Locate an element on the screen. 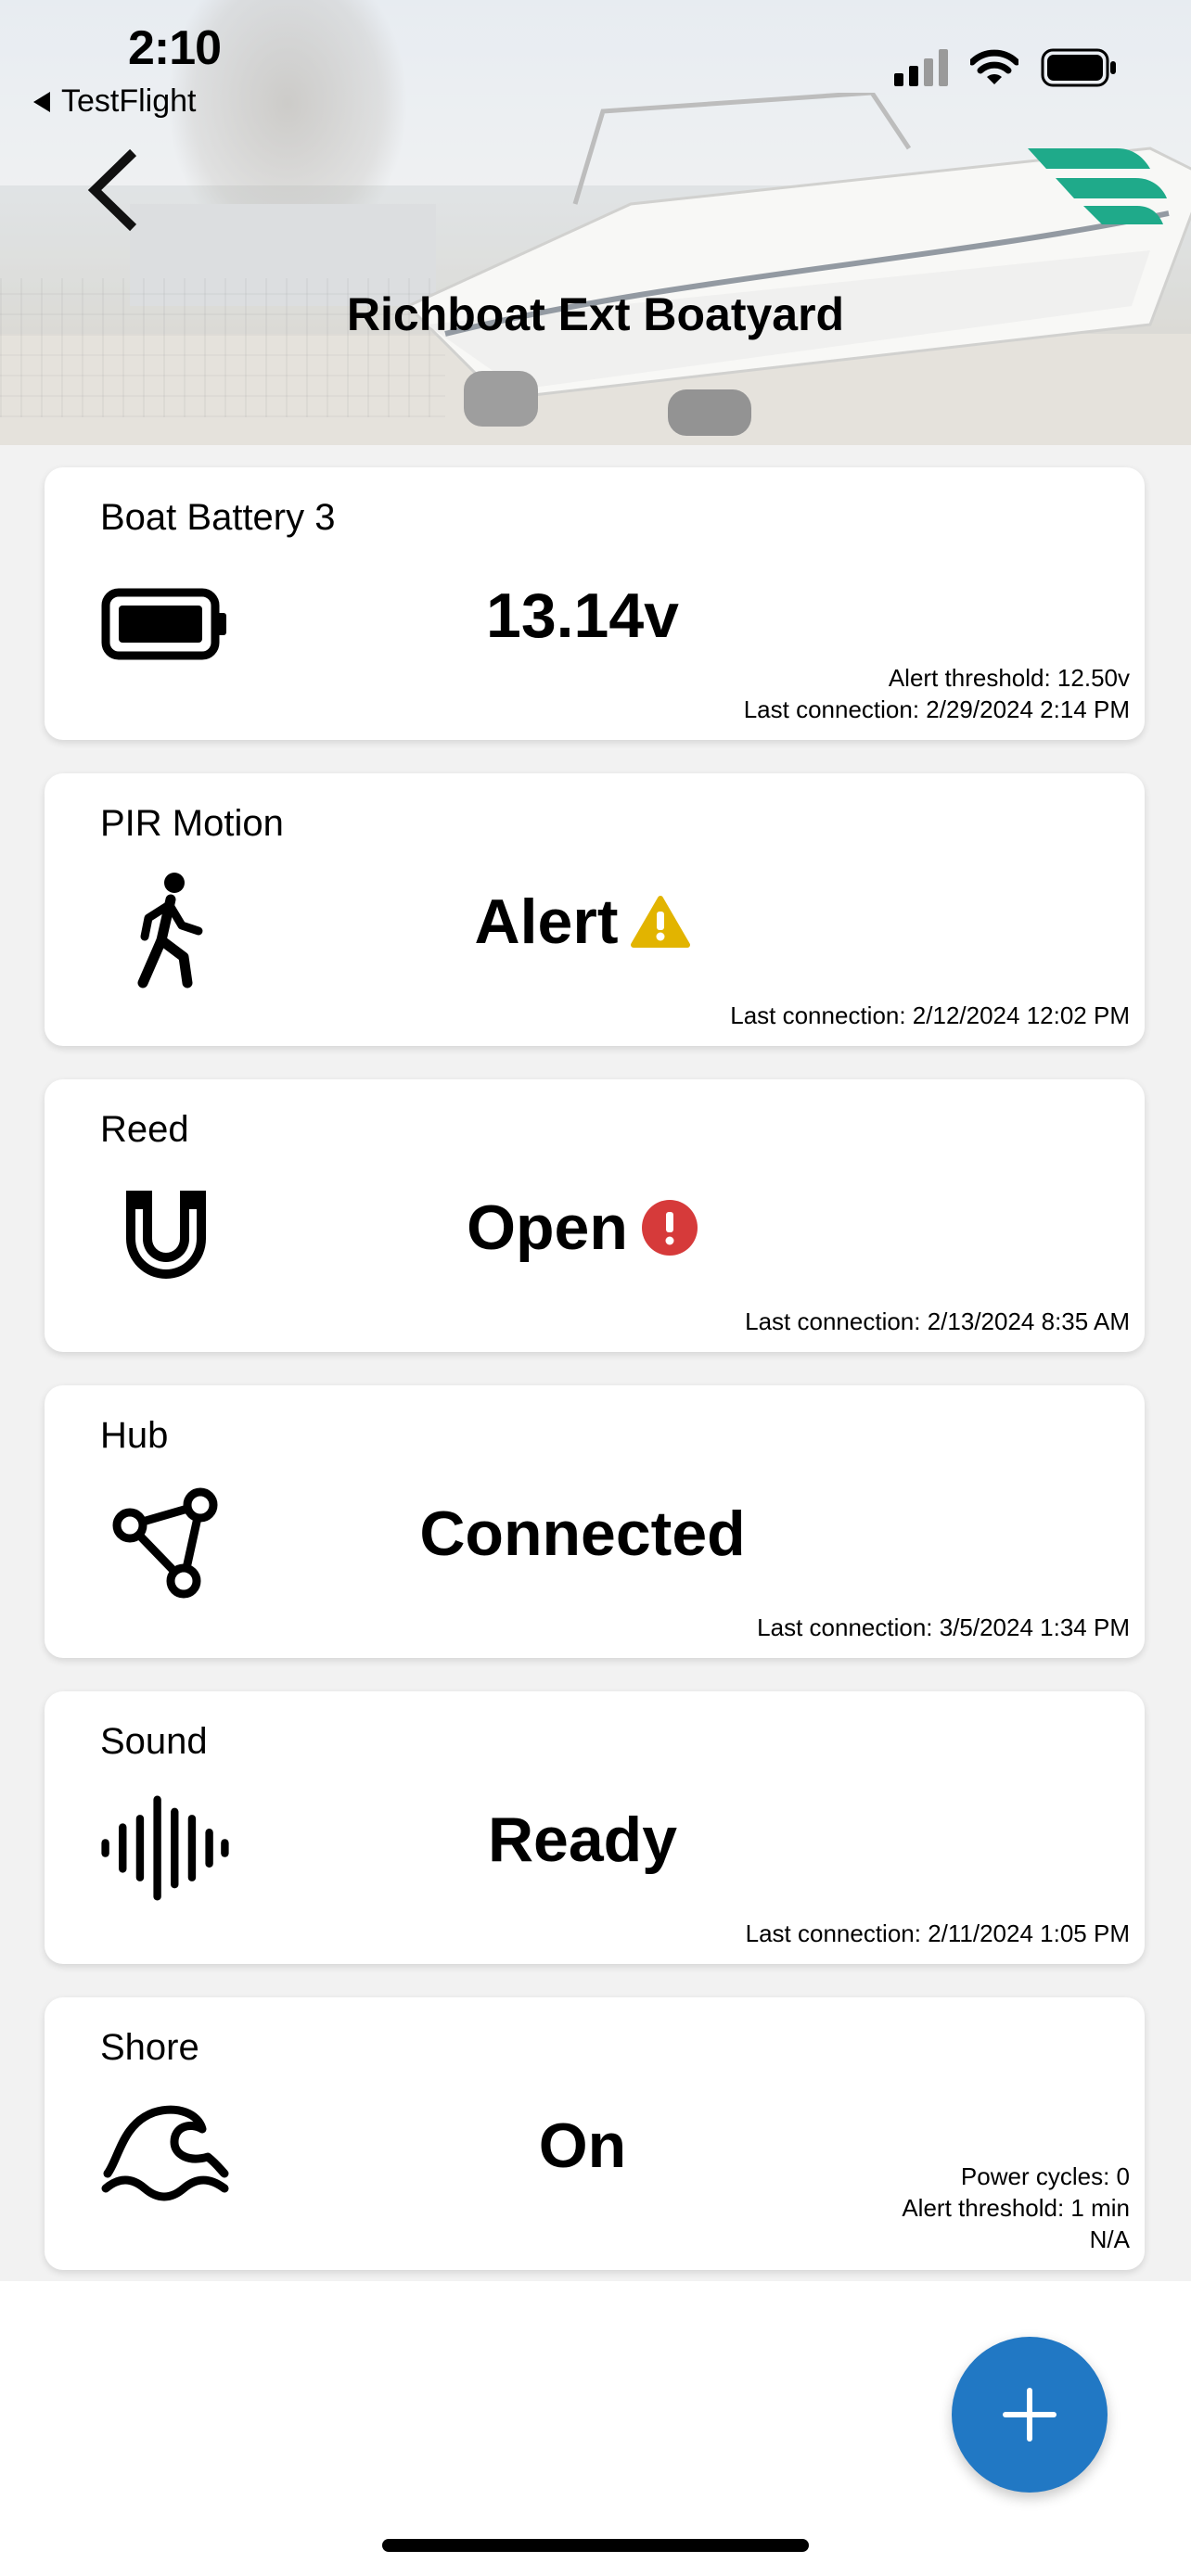 Image resolution: width=1191 pixels, height=2576 pixels. add-device-button is located at coordinates (1030, 2415).